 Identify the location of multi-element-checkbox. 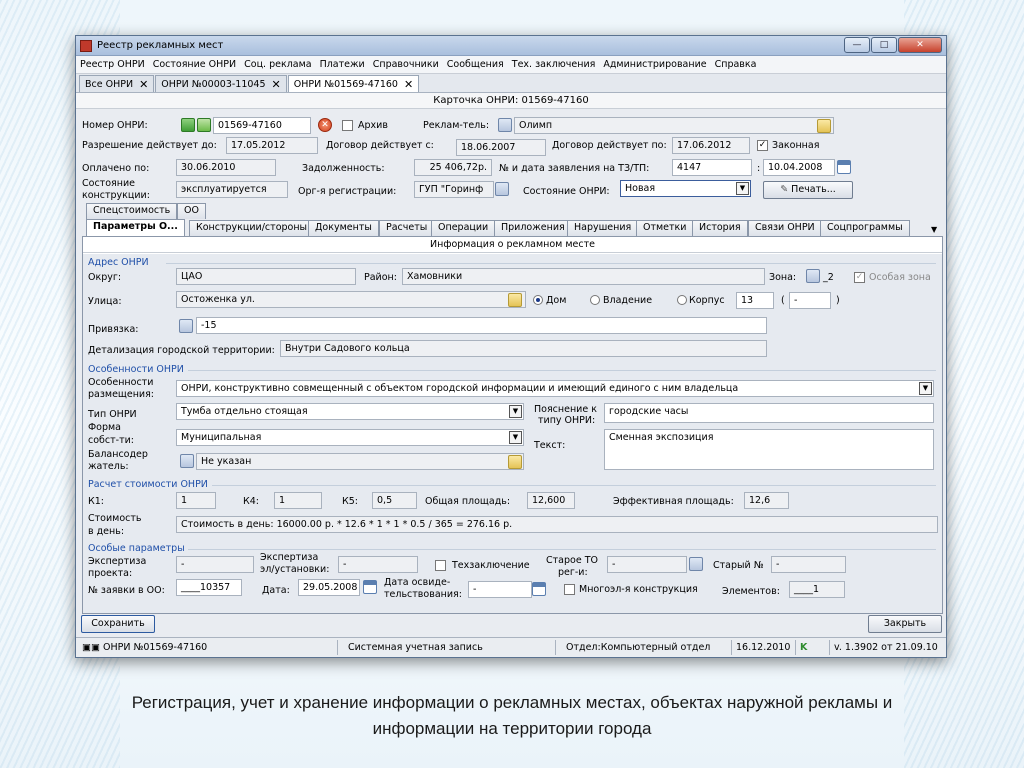
(569, 589).